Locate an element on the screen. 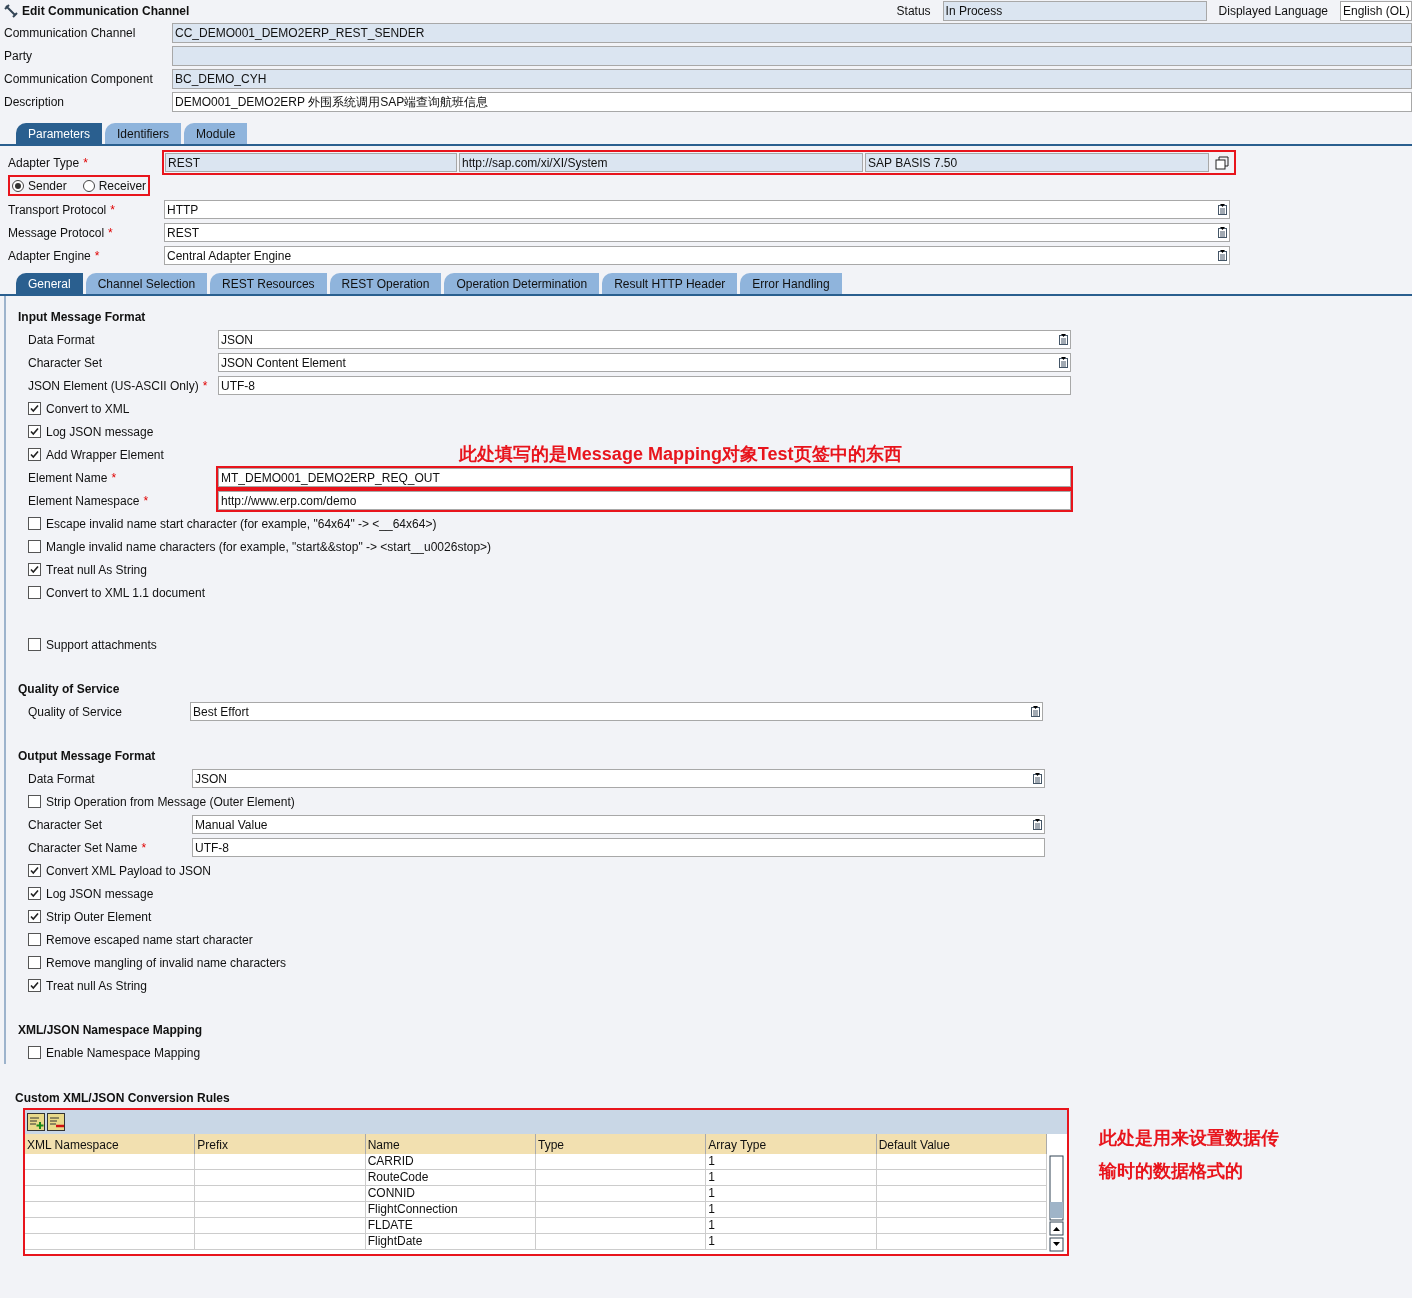 Image resolution: width=1412 pixels, height=1298 pixels. checkbox-label: Support attachments is located at coordinates (101, 645).